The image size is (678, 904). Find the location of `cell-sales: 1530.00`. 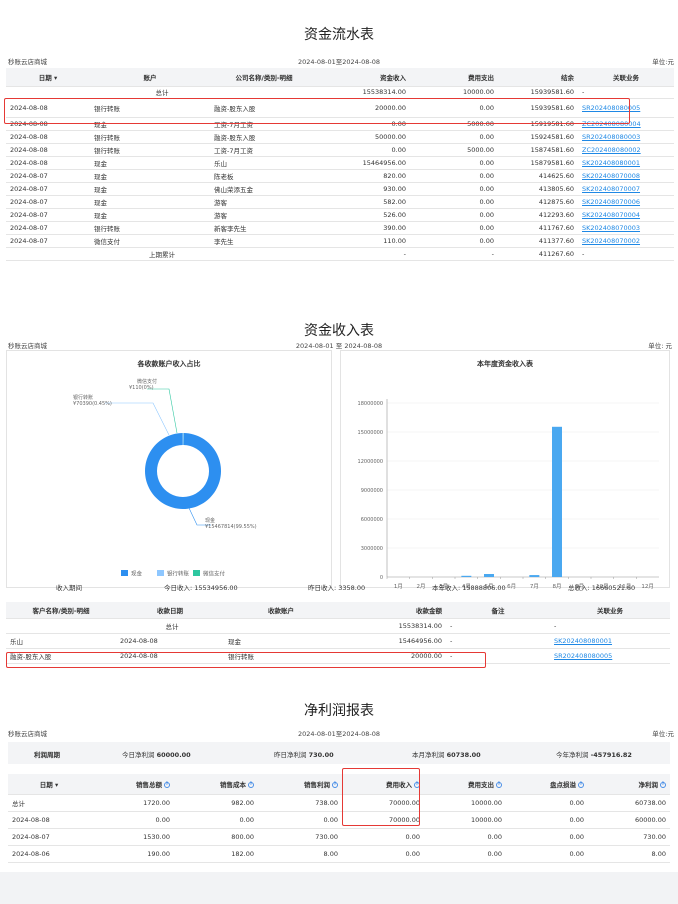

cell-sales: 1530.00 is located at coordinates (132, 837).